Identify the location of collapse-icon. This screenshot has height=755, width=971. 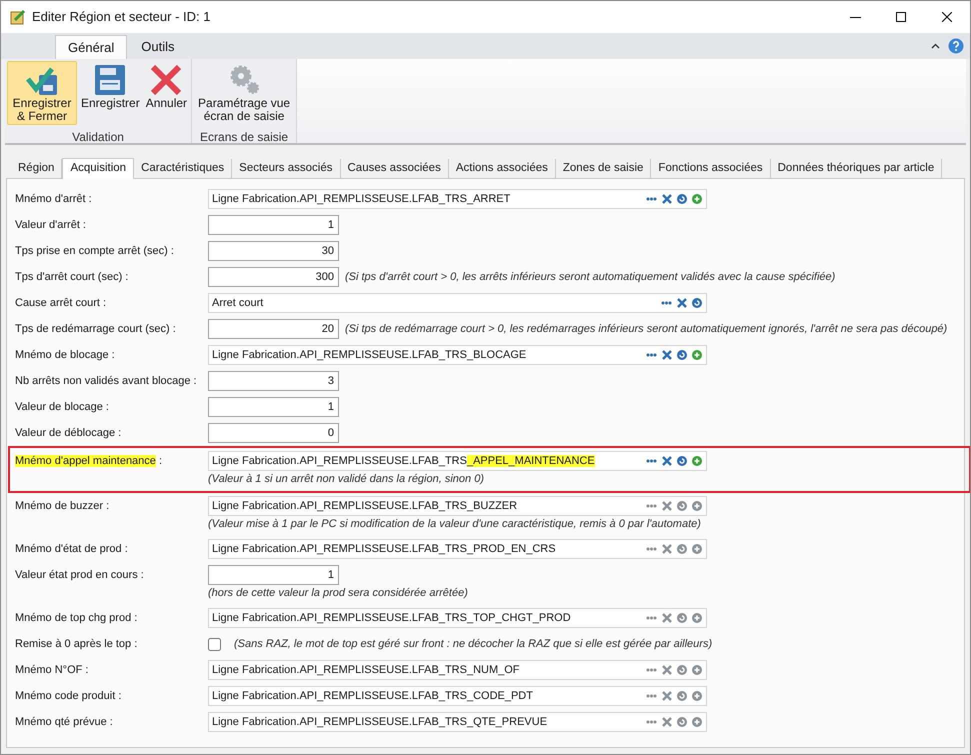
(935, 46).